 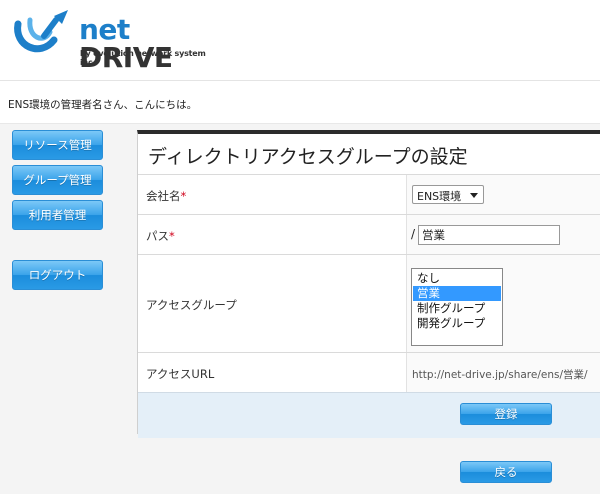 I want to click on path-input, so click(x=489, y=235).